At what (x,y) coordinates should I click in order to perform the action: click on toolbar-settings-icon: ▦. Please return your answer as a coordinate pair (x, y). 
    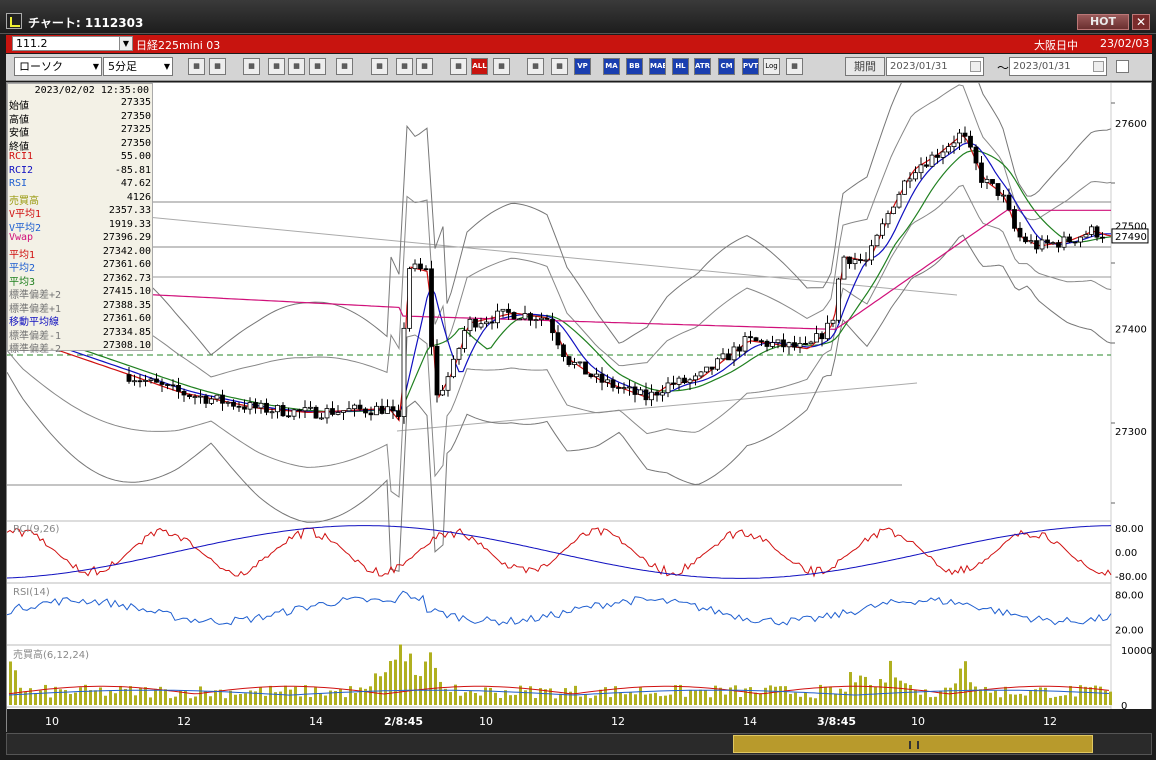
    Looking at the image, I should click on (501, 66).